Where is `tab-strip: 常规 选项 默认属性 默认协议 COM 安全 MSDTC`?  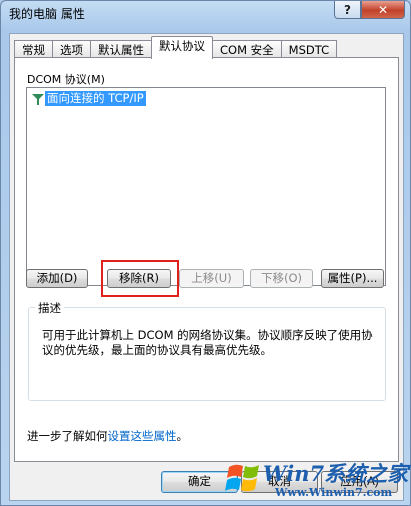 tab-strip: 常规 选项 默认属性 默认协议 COM 安全 MSDTC is located at coordinates (176, 47).